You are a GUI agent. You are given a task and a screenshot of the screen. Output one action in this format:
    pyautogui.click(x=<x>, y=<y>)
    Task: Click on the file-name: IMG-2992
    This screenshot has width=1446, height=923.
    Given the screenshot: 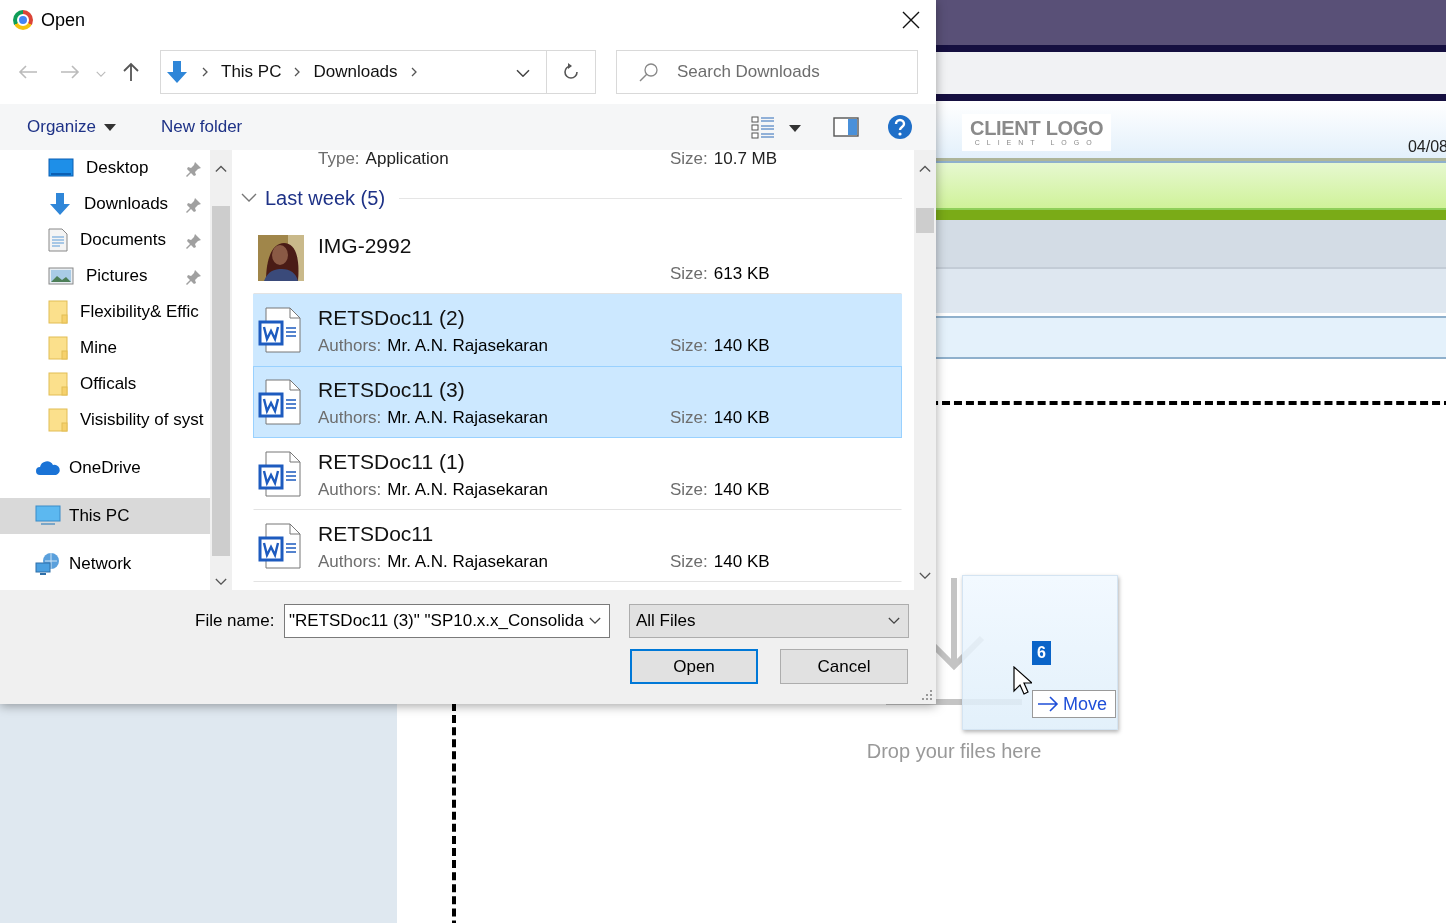 What is the action you would take?
    pyautogui.click(x=365, y=246)
    